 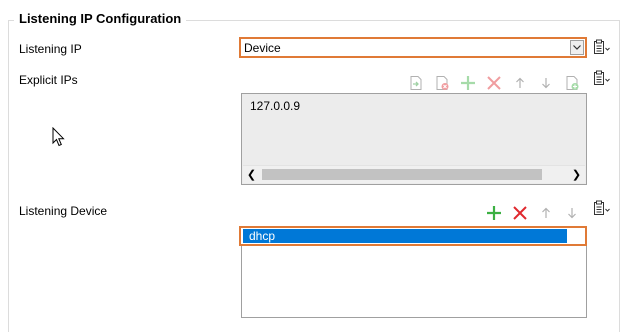 What do you see at coordinates (48, 80) in the screenshot?
I see `explicit-ips-label: Explicit IPs` at bounding box center [48, 80].